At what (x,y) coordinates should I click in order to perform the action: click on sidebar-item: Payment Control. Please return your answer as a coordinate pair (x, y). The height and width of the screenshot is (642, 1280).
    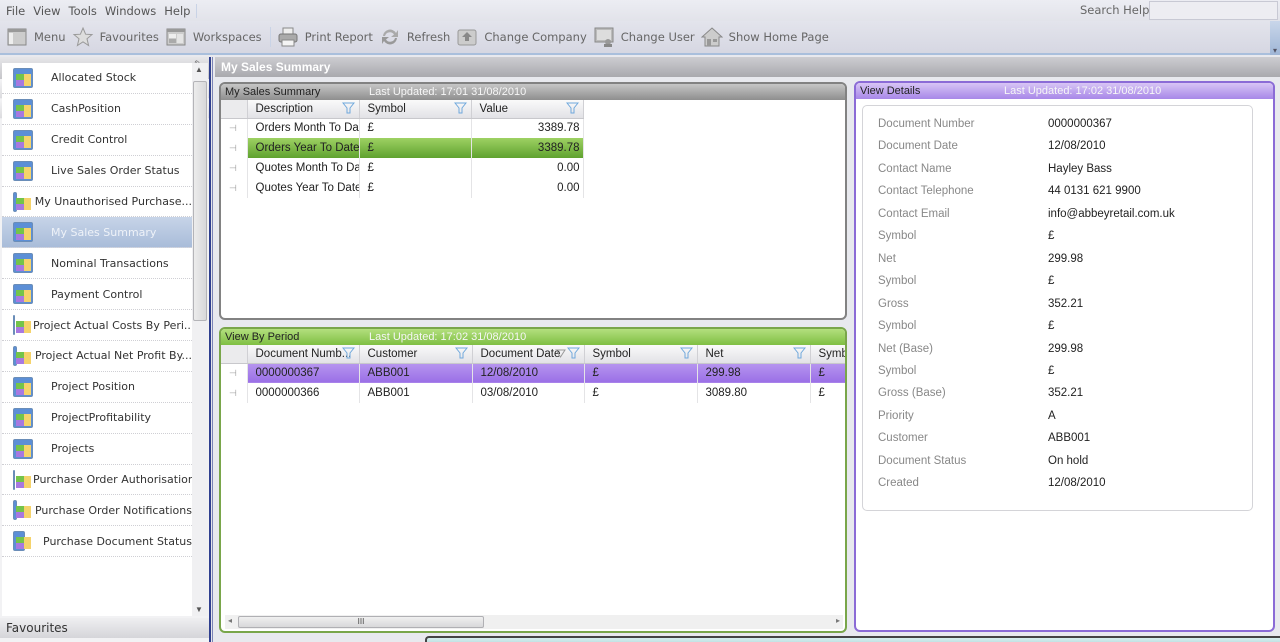
    Looking at the image, I should click on (97, 295).